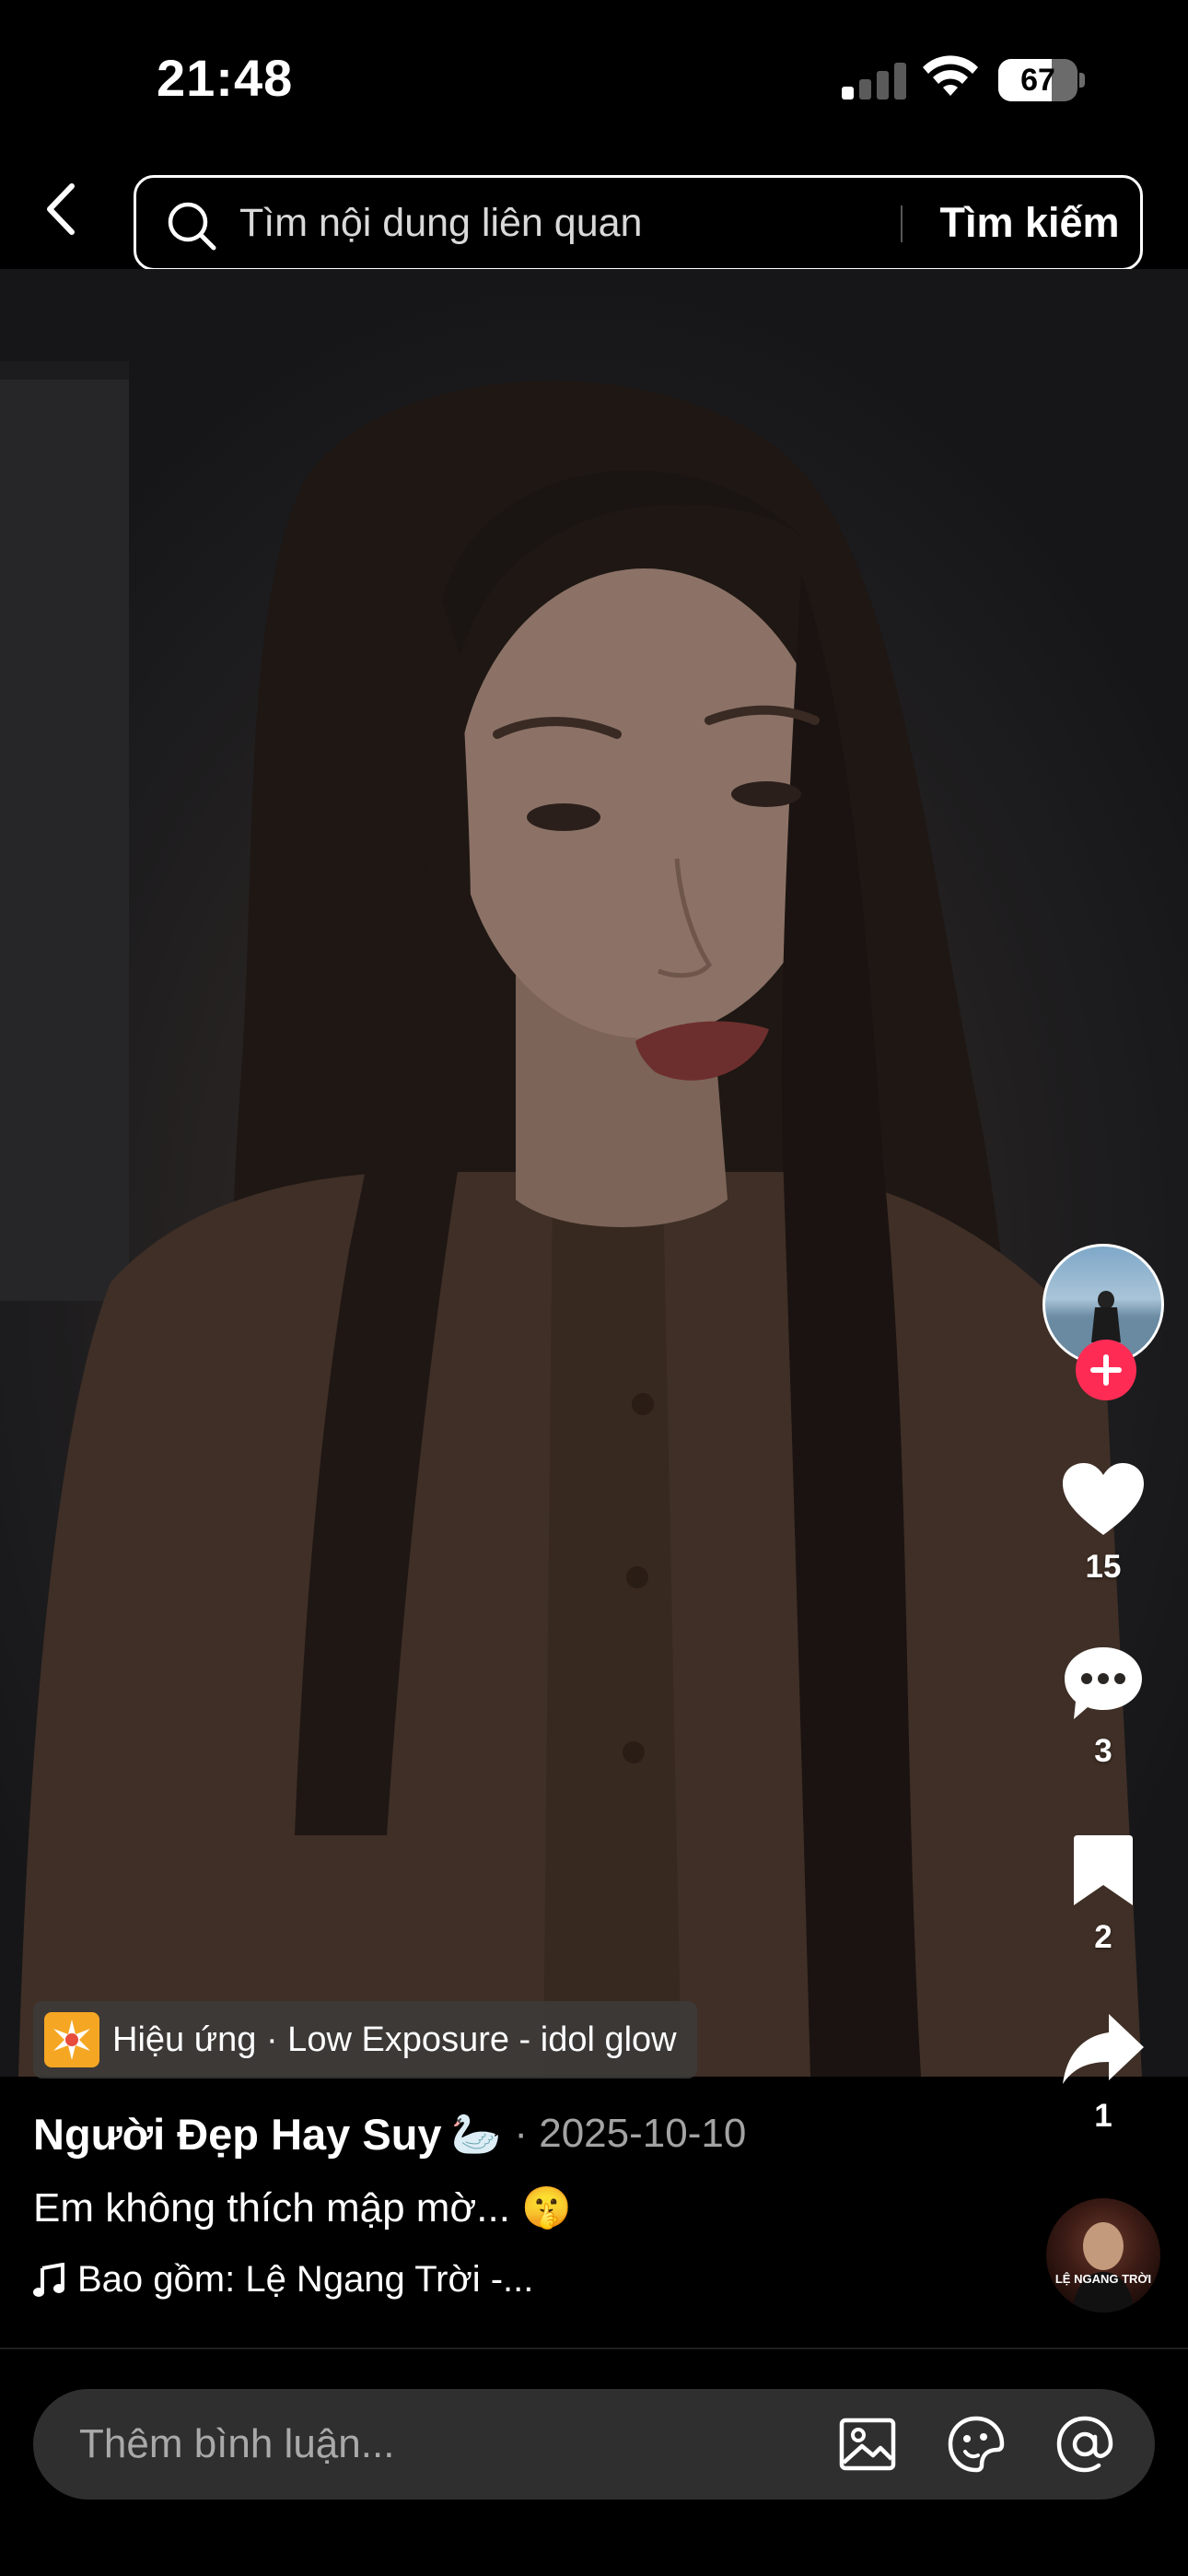 This screenshot has height=2576, width=1188. I want to click on search-submit-button: Tìm kiếm, so click(1030, 223).